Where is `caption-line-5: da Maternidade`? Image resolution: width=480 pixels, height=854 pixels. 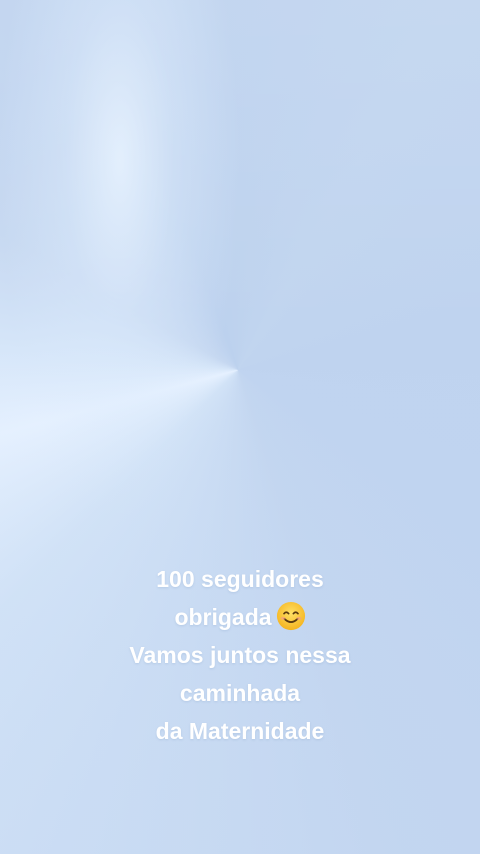 caption-line-5: da Maternidade is located at coordinates (240, 731).